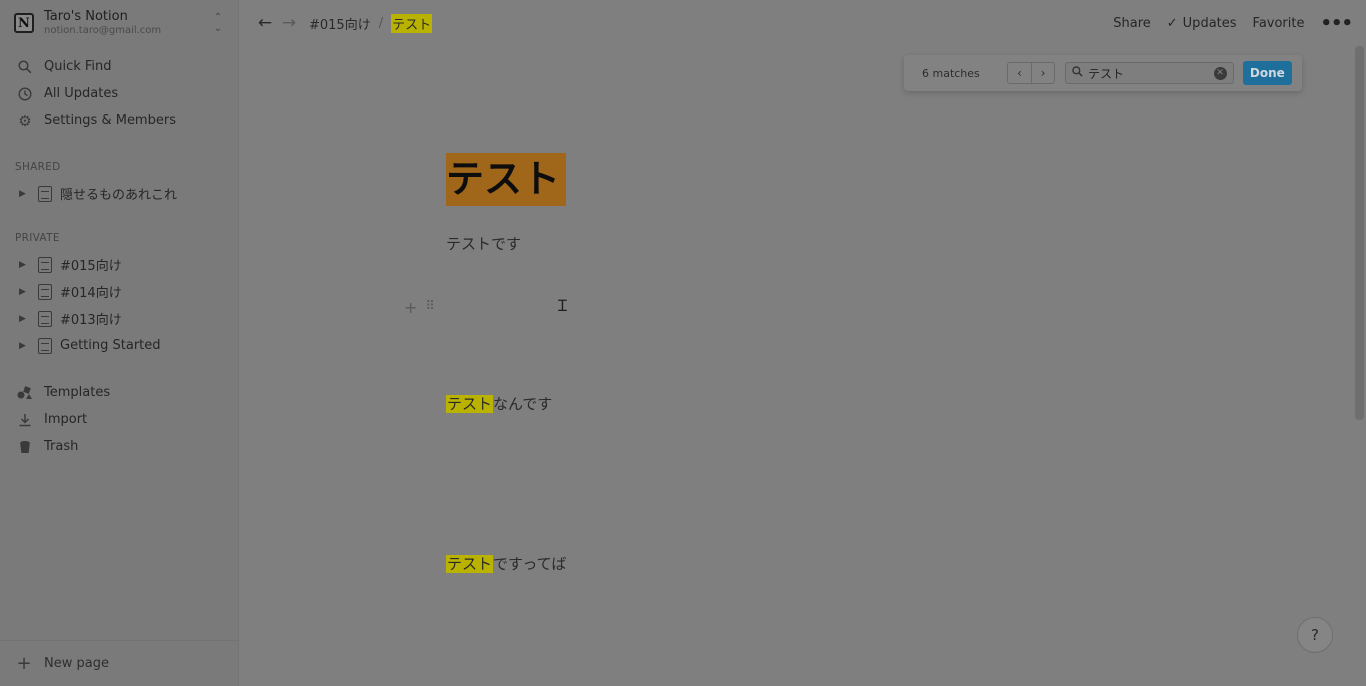 The width and height of the screenshot is (1366, 686). Describe the element at coordinates (119, 446) in the screenshot. I see `sidebar-item-trash: Trash` at that location.